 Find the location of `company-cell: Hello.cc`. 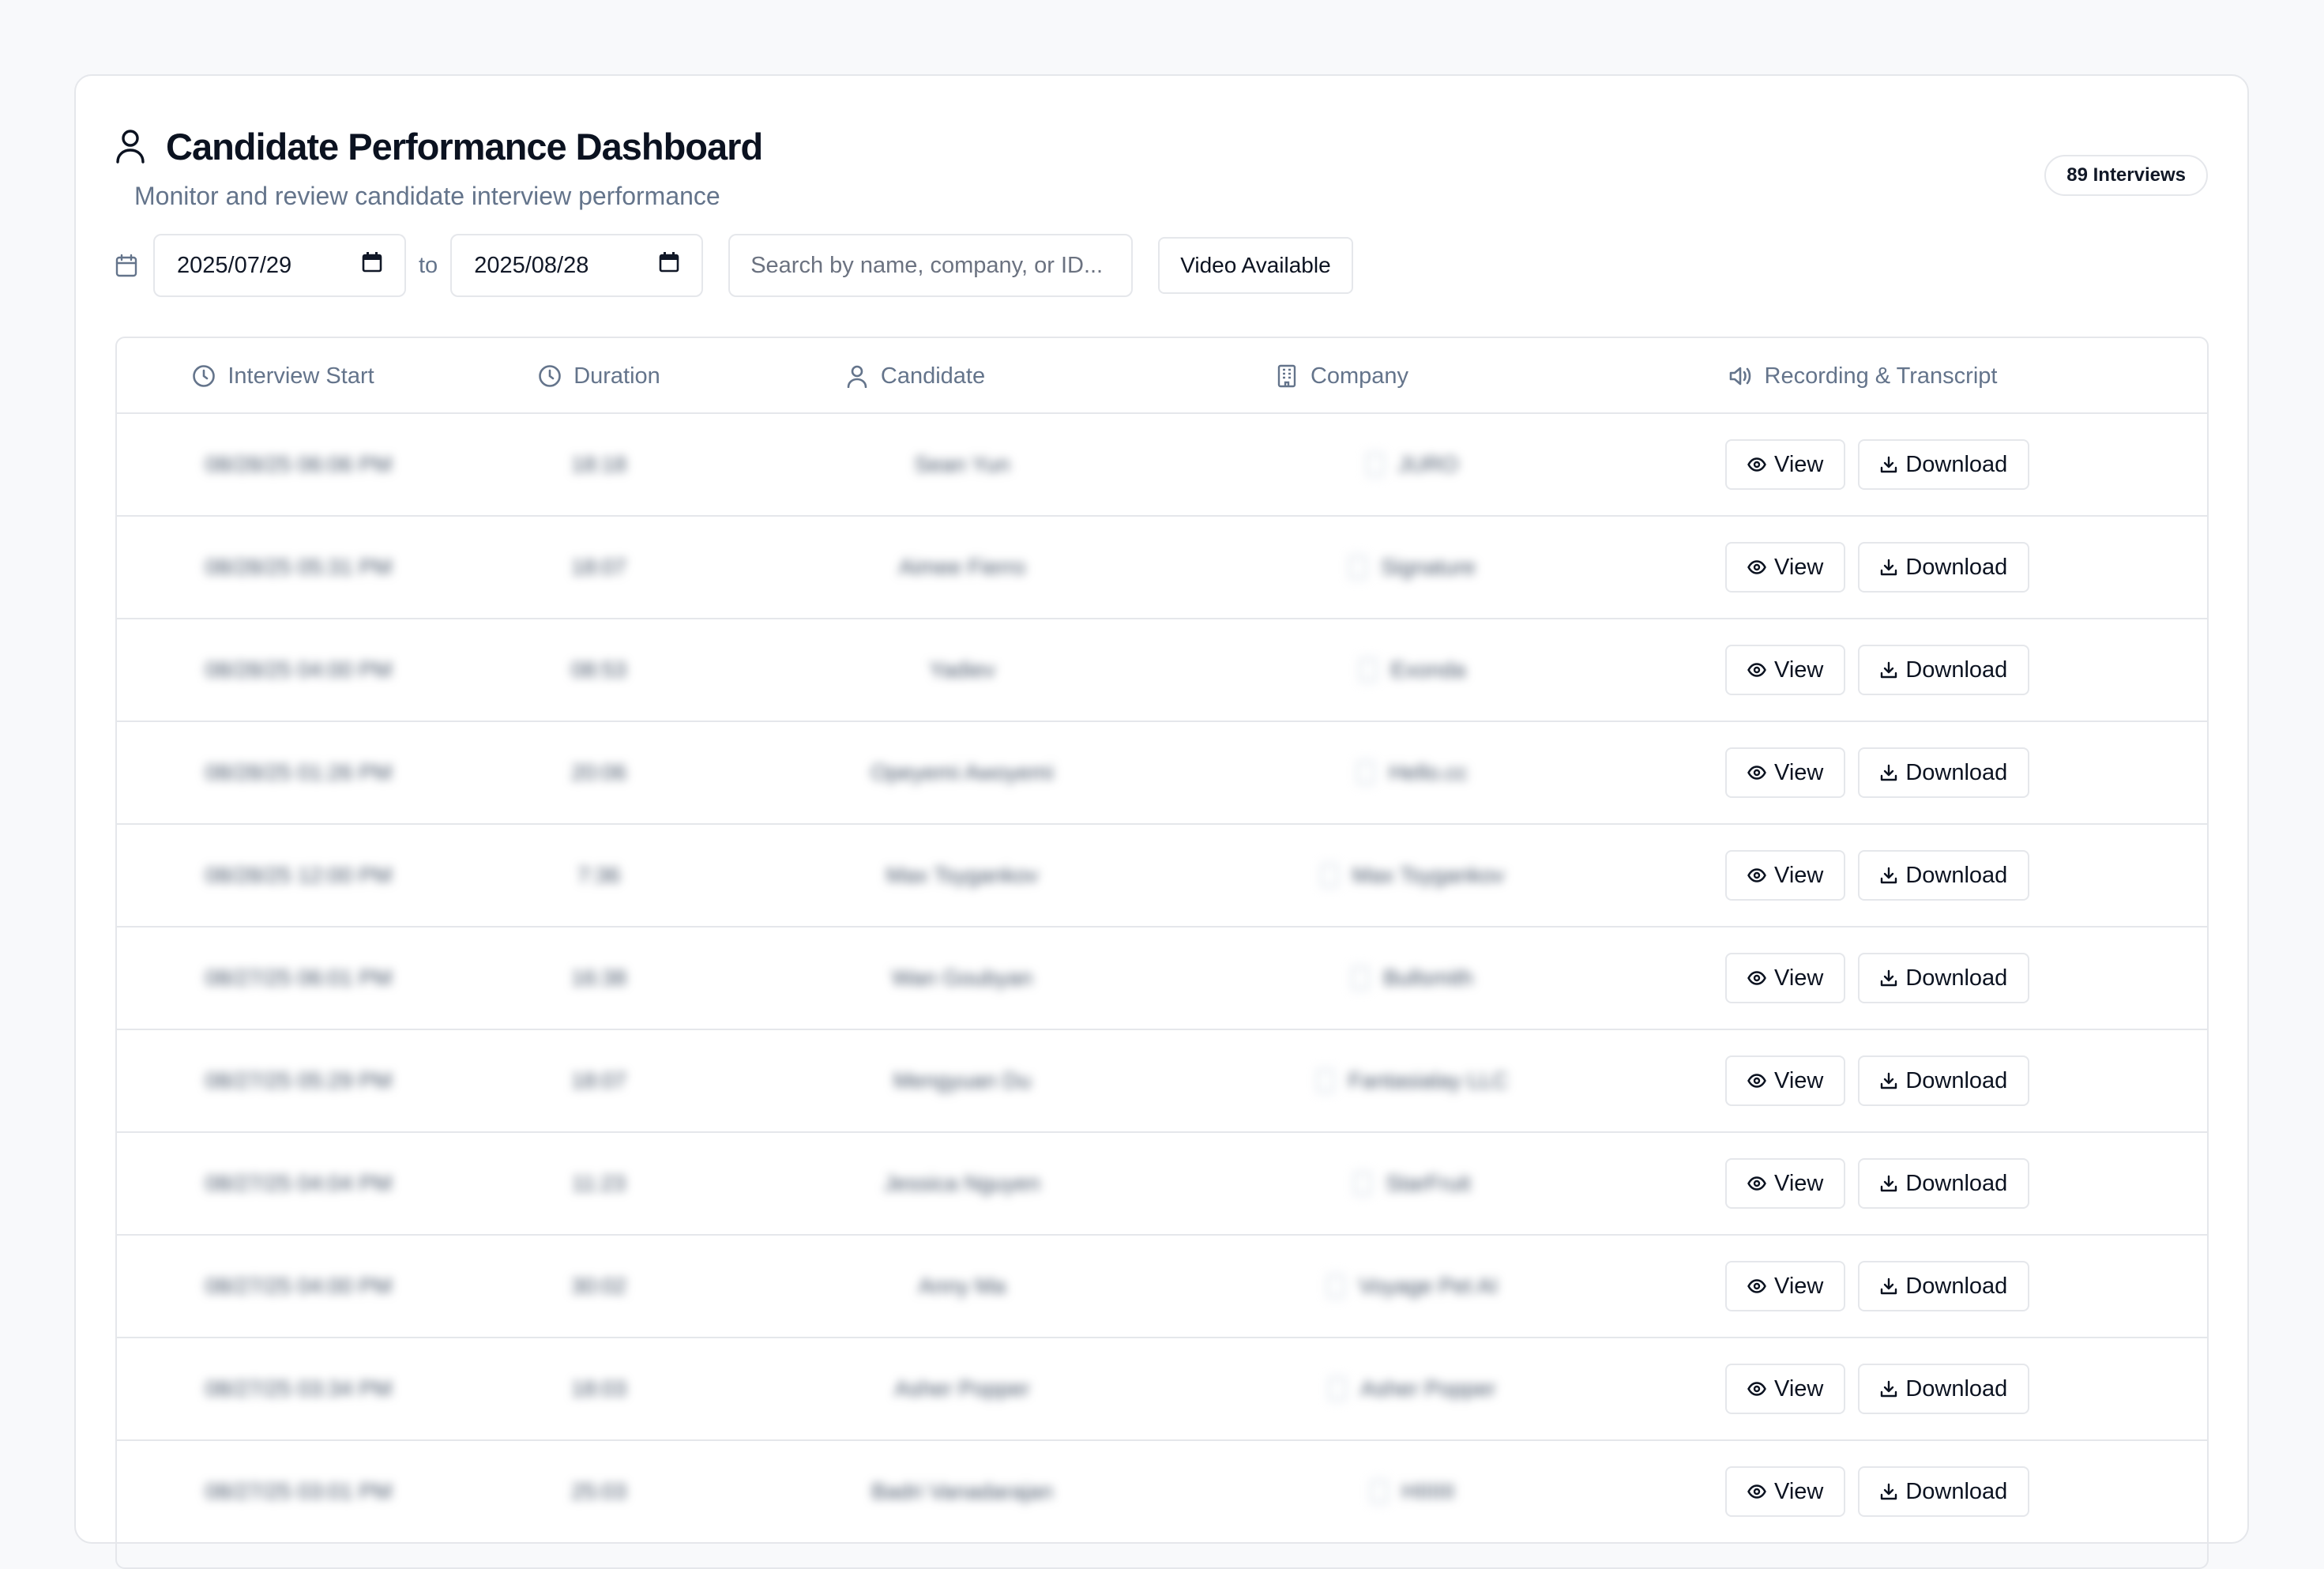

company-cell: Hello.cc is located at coordinates (1412, 772).